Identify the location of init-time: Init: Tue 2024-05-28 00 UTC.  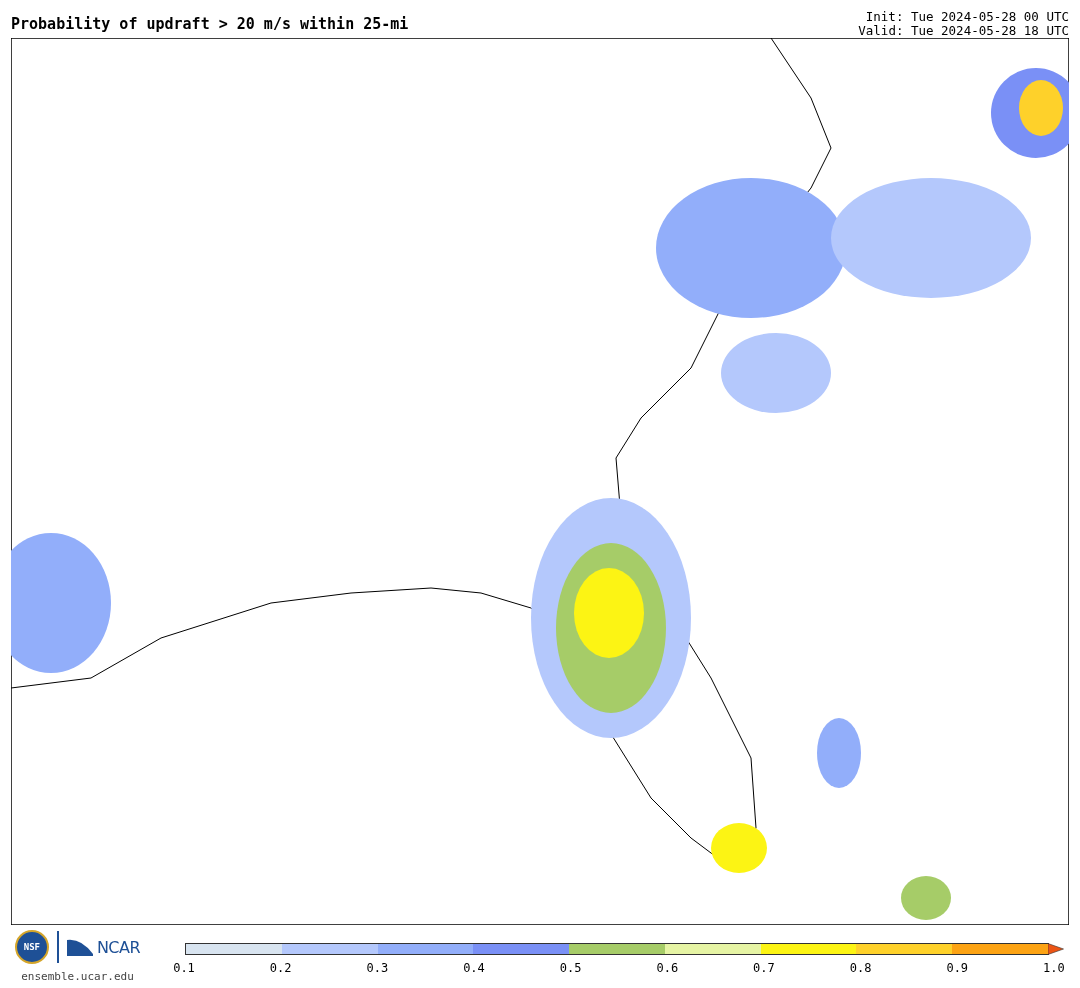
(967, 17).